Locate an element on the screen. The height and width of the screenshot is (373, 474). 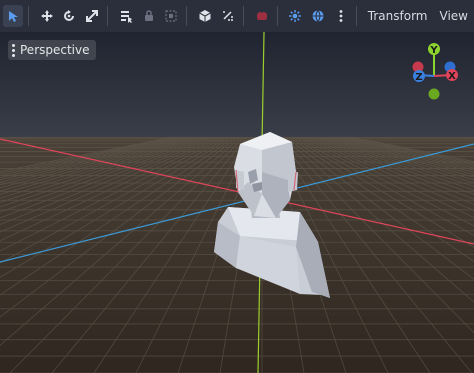
scale-icon is located at coordinates (92, 16).